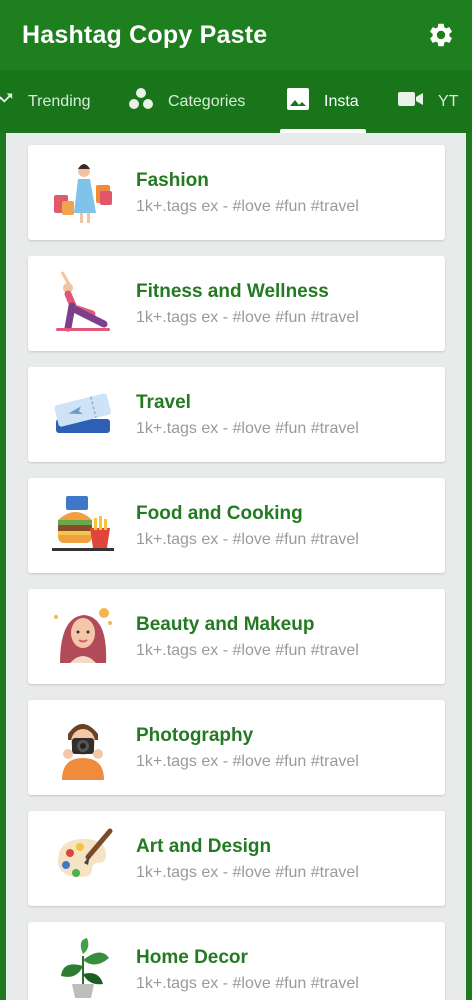 The height and width of the screenshot is (1000, 472). I want to click on category-title: Fitness and Wellness, so click(232, 291).